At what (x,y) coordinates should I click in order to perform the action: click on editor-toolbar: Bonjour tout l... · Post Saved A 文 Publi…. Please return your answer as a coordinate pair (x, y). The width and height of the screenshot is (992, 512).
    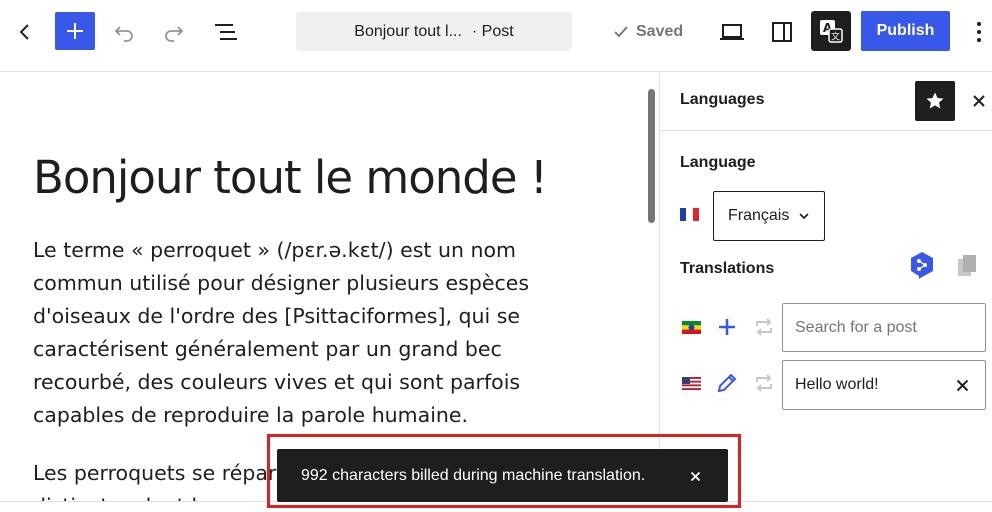
    Looking at the image, I should click on (496, 36).